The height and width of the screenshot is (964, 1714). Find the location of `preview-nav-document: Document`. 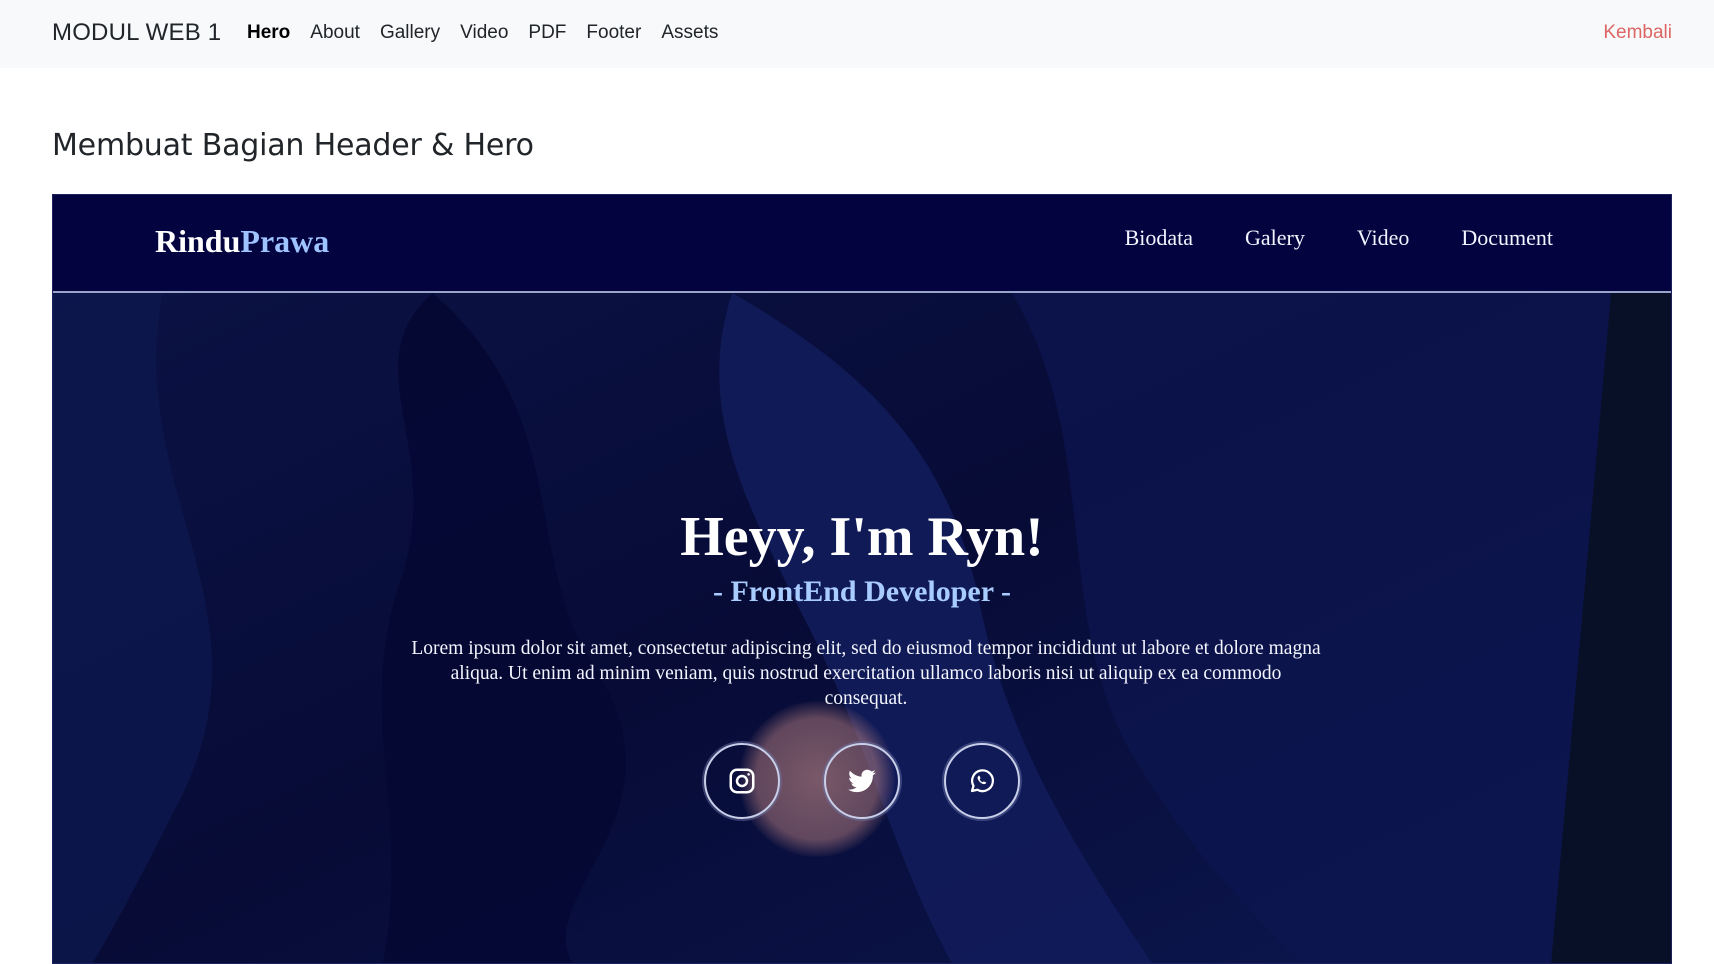

preview-nav-document: Document is located at coordinates (1507, 238).